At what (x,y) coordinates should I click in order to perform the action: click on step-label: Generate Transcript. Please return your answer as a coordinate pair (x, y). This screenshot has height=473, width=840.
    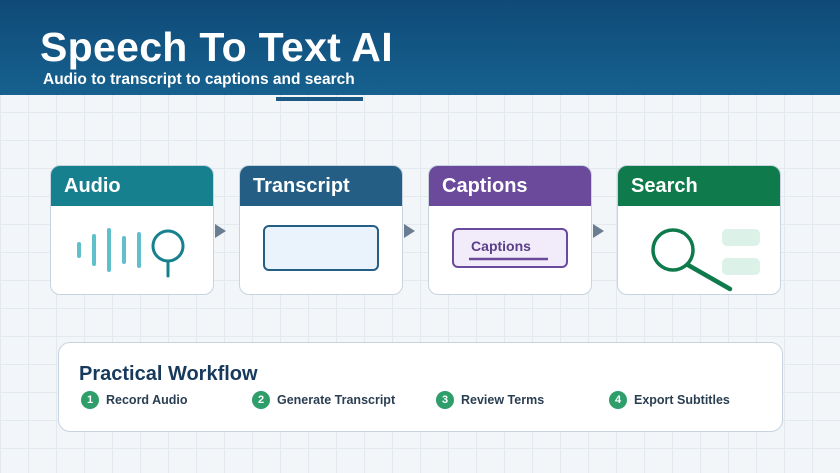
    Looking at the image, I should click on (336, 400).